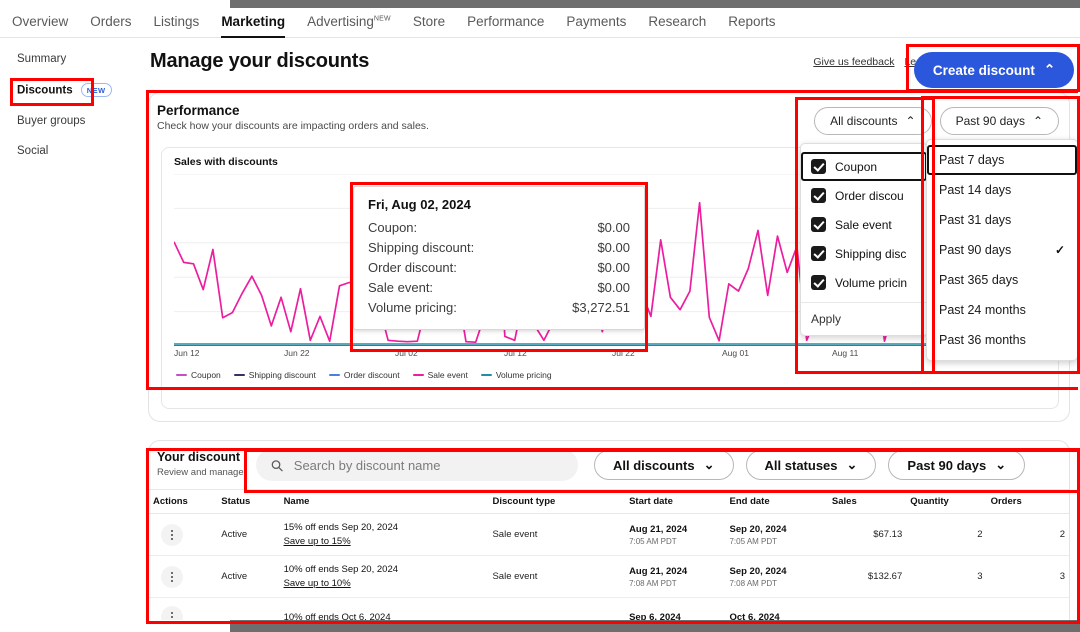 The width and height of the screenshot is (1080, 632). I want to click on search-input, so click(428, 465).